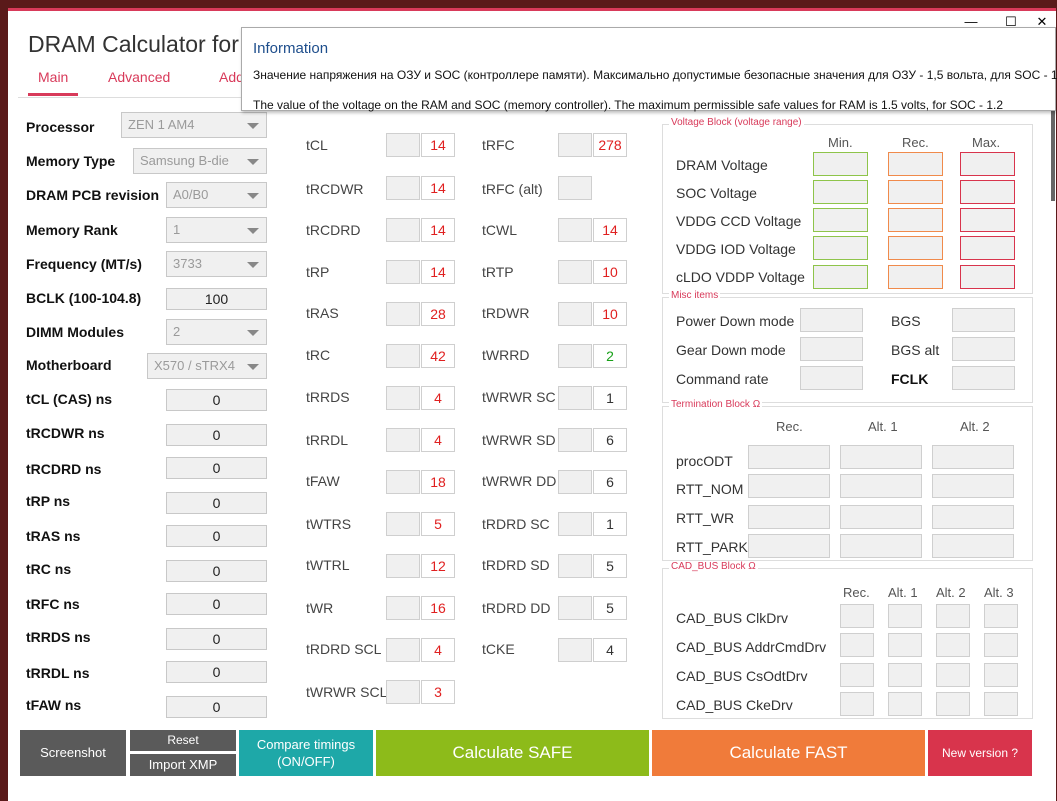 The height and width of the screenshot is (801, 1057). Describe the element at coordinates (216, 230) in the screenshot. I see `memory-rank-select: 1` at that location.